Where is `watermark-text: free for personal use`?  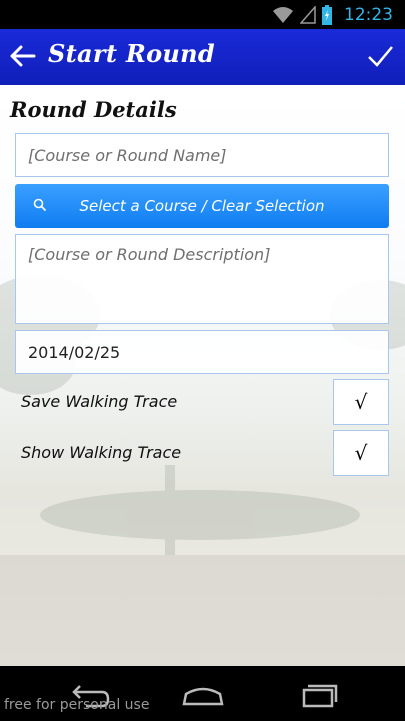 watermark-text: free for personal use is located at coordinates (77, 705).